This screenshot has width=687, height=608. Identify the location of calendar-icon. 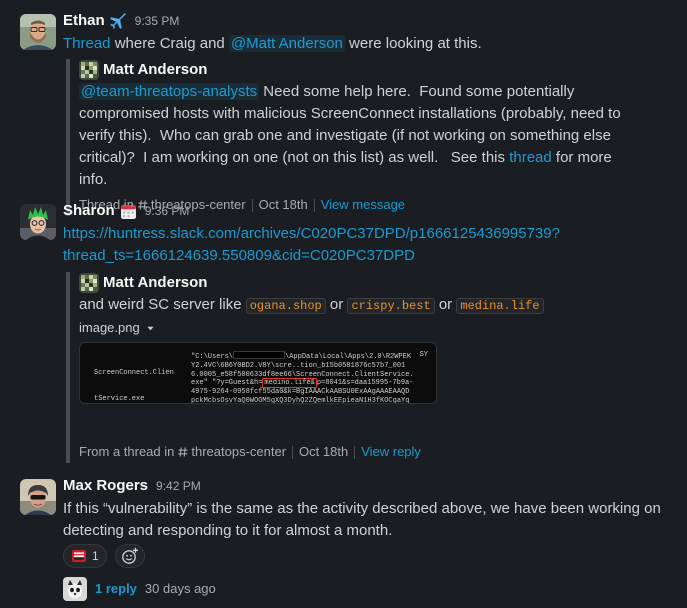
(128, 211).